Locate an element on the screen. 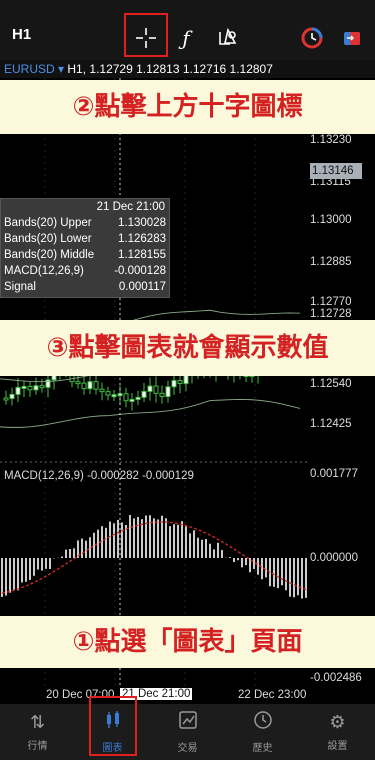  macd-axis-top: 0.001777 is located at coordinates (334, 474).